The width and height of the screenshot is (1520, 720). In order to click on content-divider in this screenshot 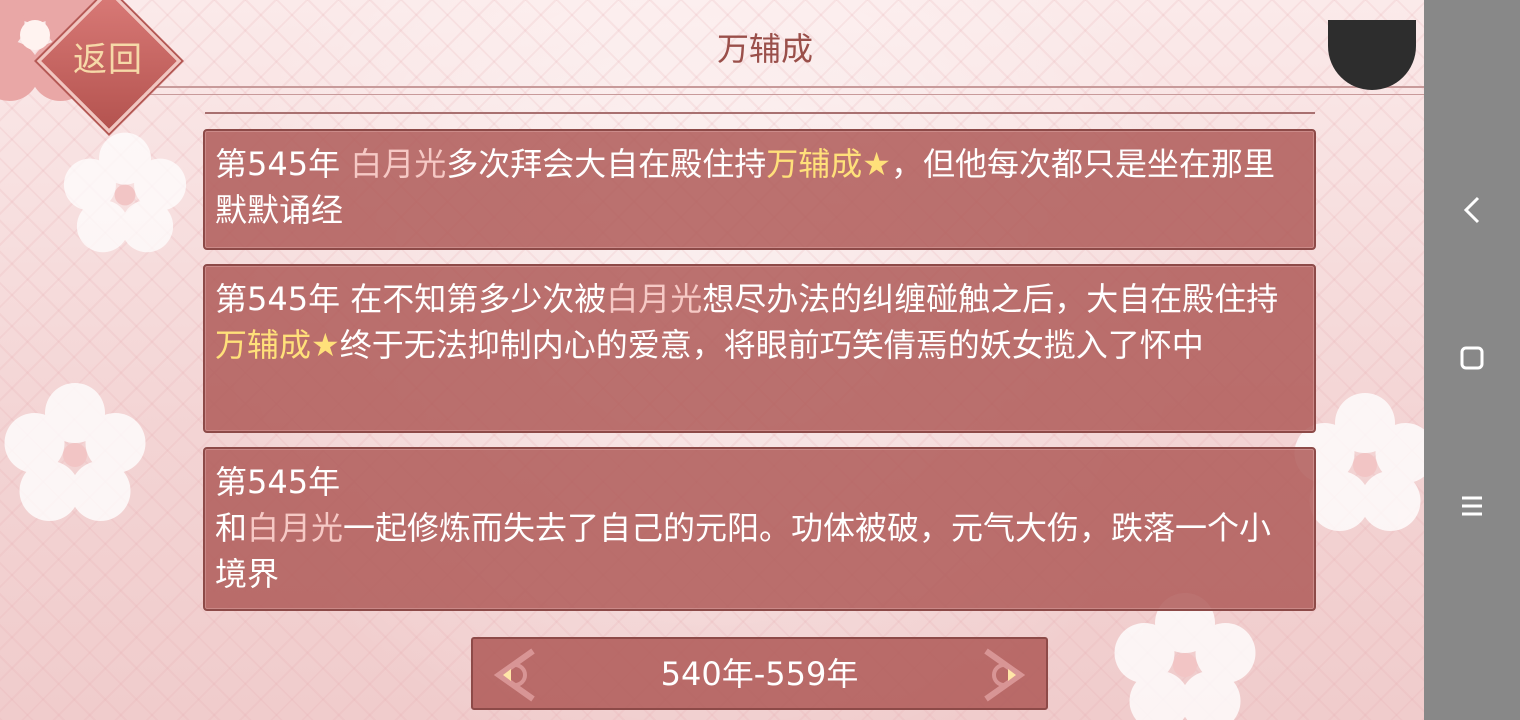, I will do `click(760, 113)`.